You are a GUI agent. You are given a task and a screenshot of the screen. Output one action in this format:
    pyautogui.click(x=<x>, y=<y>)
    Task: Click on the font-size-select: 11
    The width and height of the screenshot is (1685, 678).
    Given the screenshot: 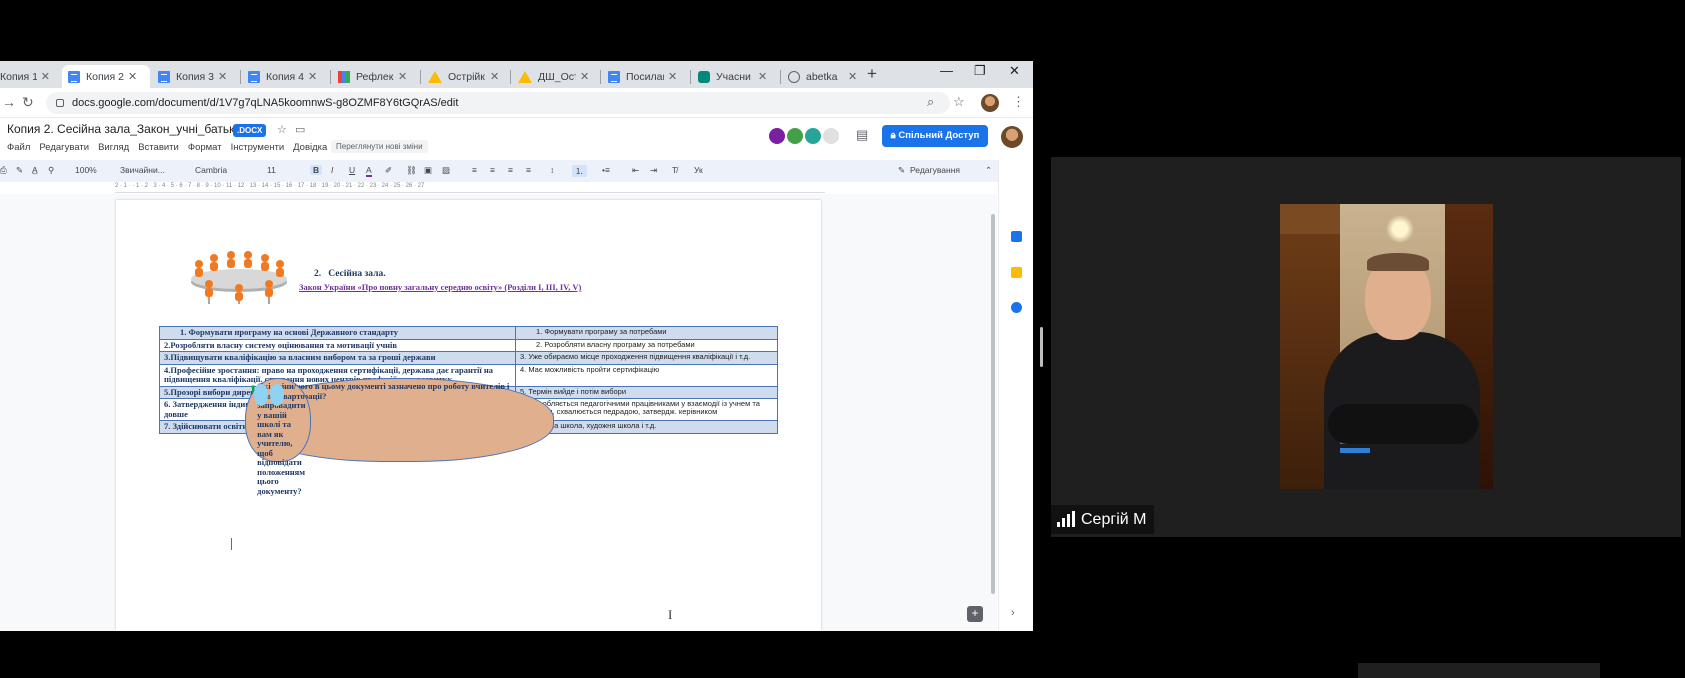 What is the action you would take?
    pyautogui.click(x=271, y=170)
    